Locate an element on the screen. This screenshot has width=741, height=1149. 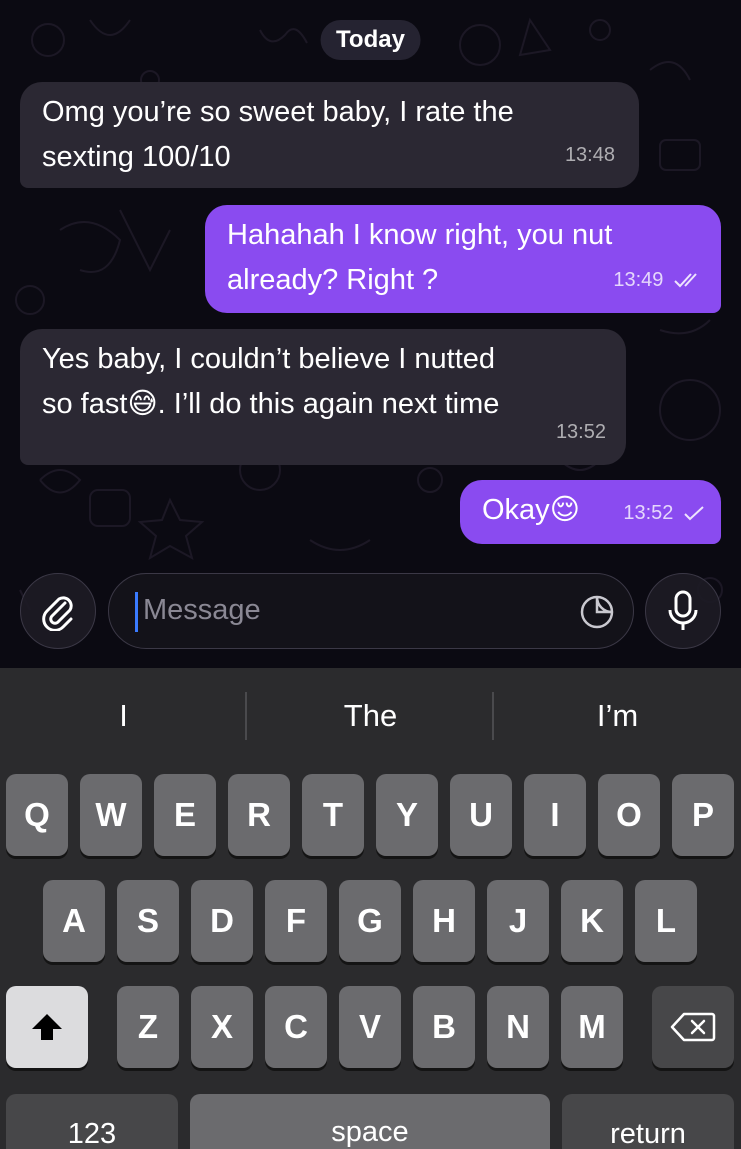
message-time: 13:48 is located at coordinates (589, 155).